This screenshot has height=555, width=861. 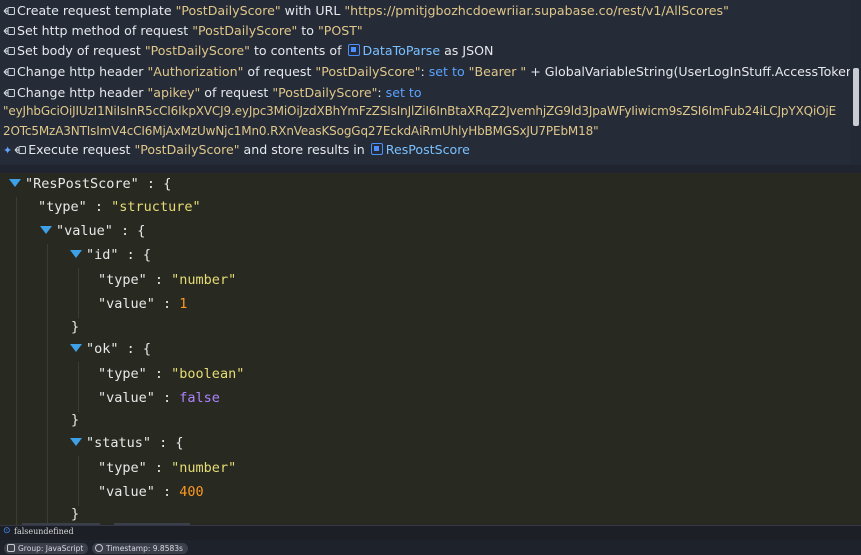 I want to click on action-list-scrollbar, so click(x=856, y=82).